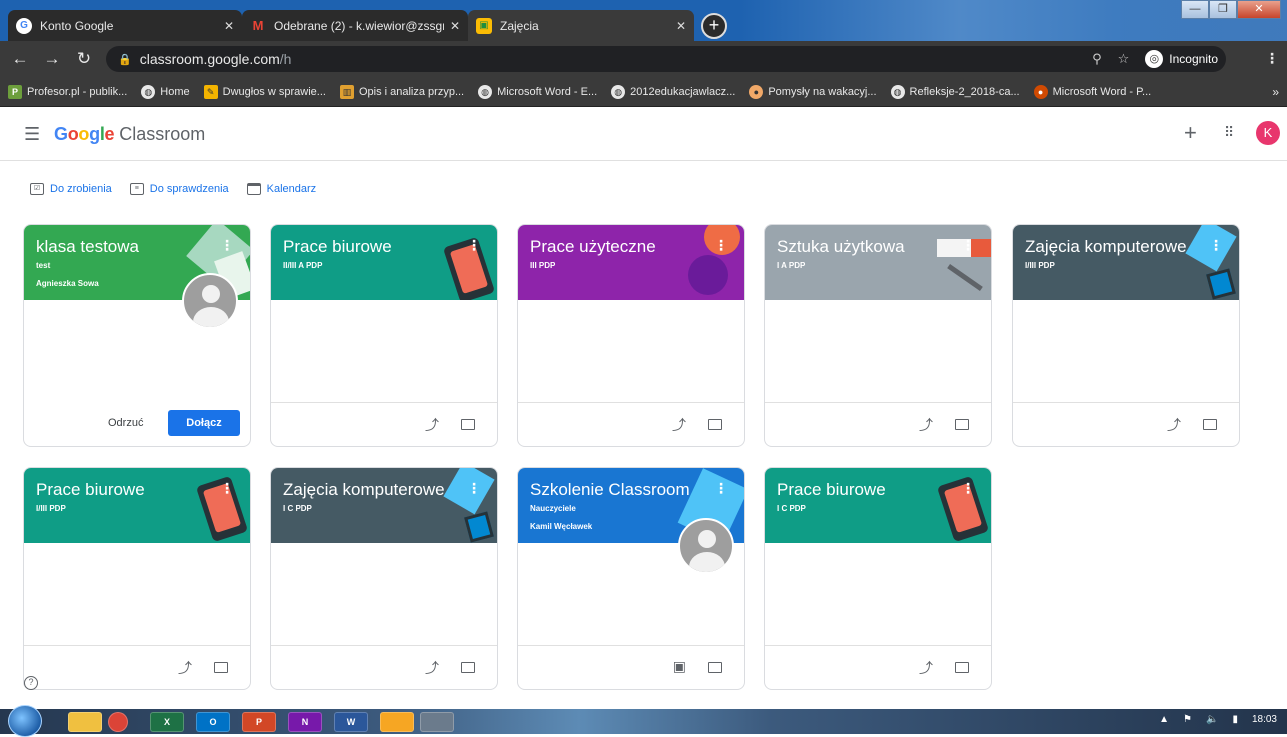 The width and height of the screenshot is (1287, 737). I want to click on class-title: Prace użyteczne, so click(593, 247).